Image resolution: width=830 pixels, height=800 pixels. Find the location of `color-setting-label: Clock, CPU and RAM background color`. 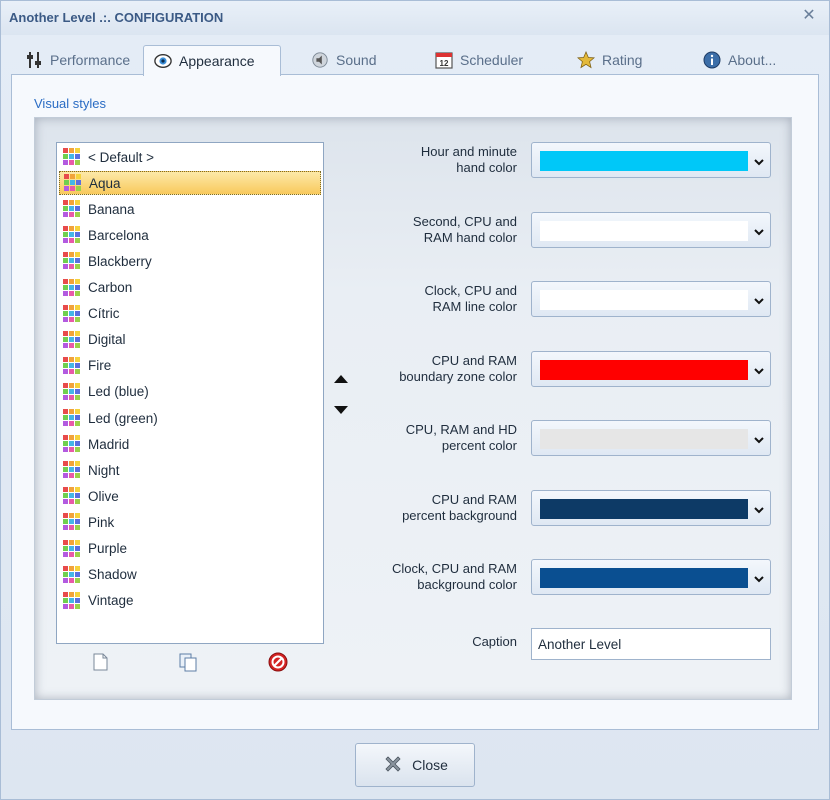

color-setting-label: Clock, CPU and RAM background color is located at coordinates (417, 577).